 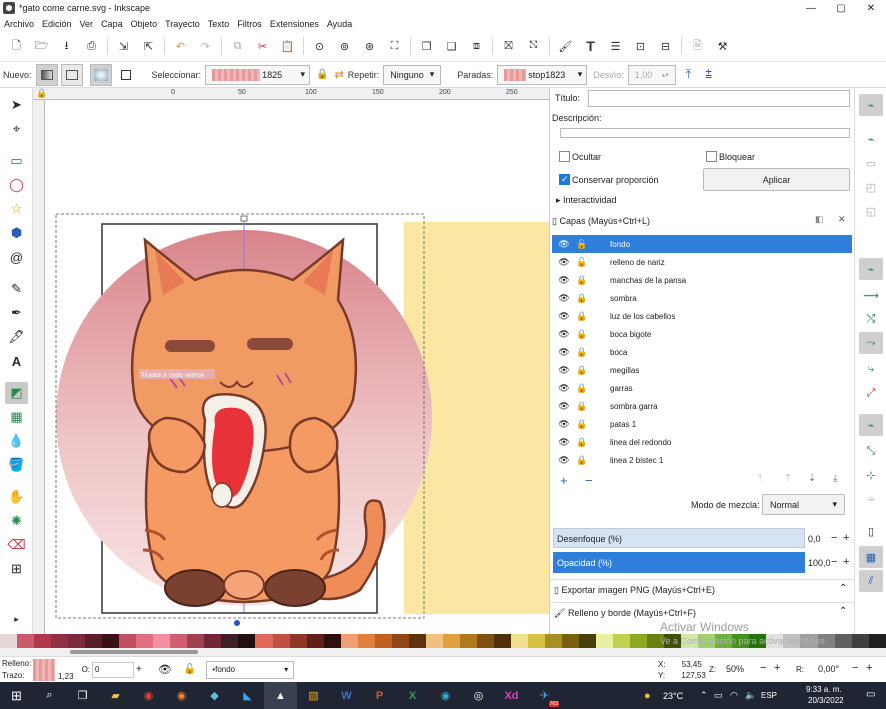 I want to click on layer-top-icon: ⤒, so click(x=760, y=478).